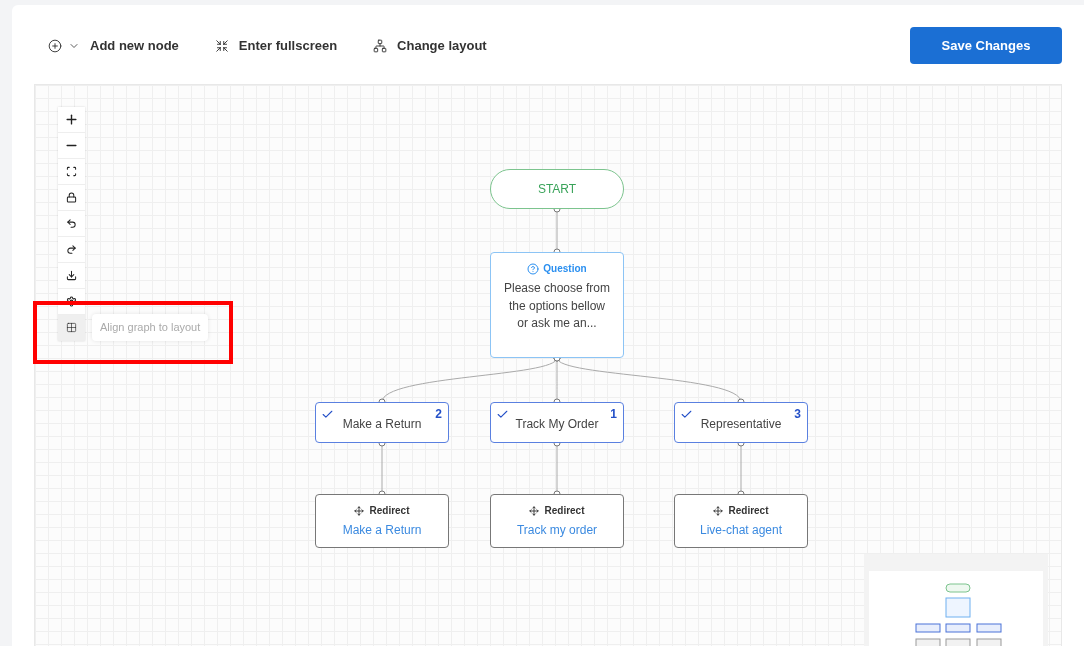  I want to click on settings-icon, so click(71, 301).